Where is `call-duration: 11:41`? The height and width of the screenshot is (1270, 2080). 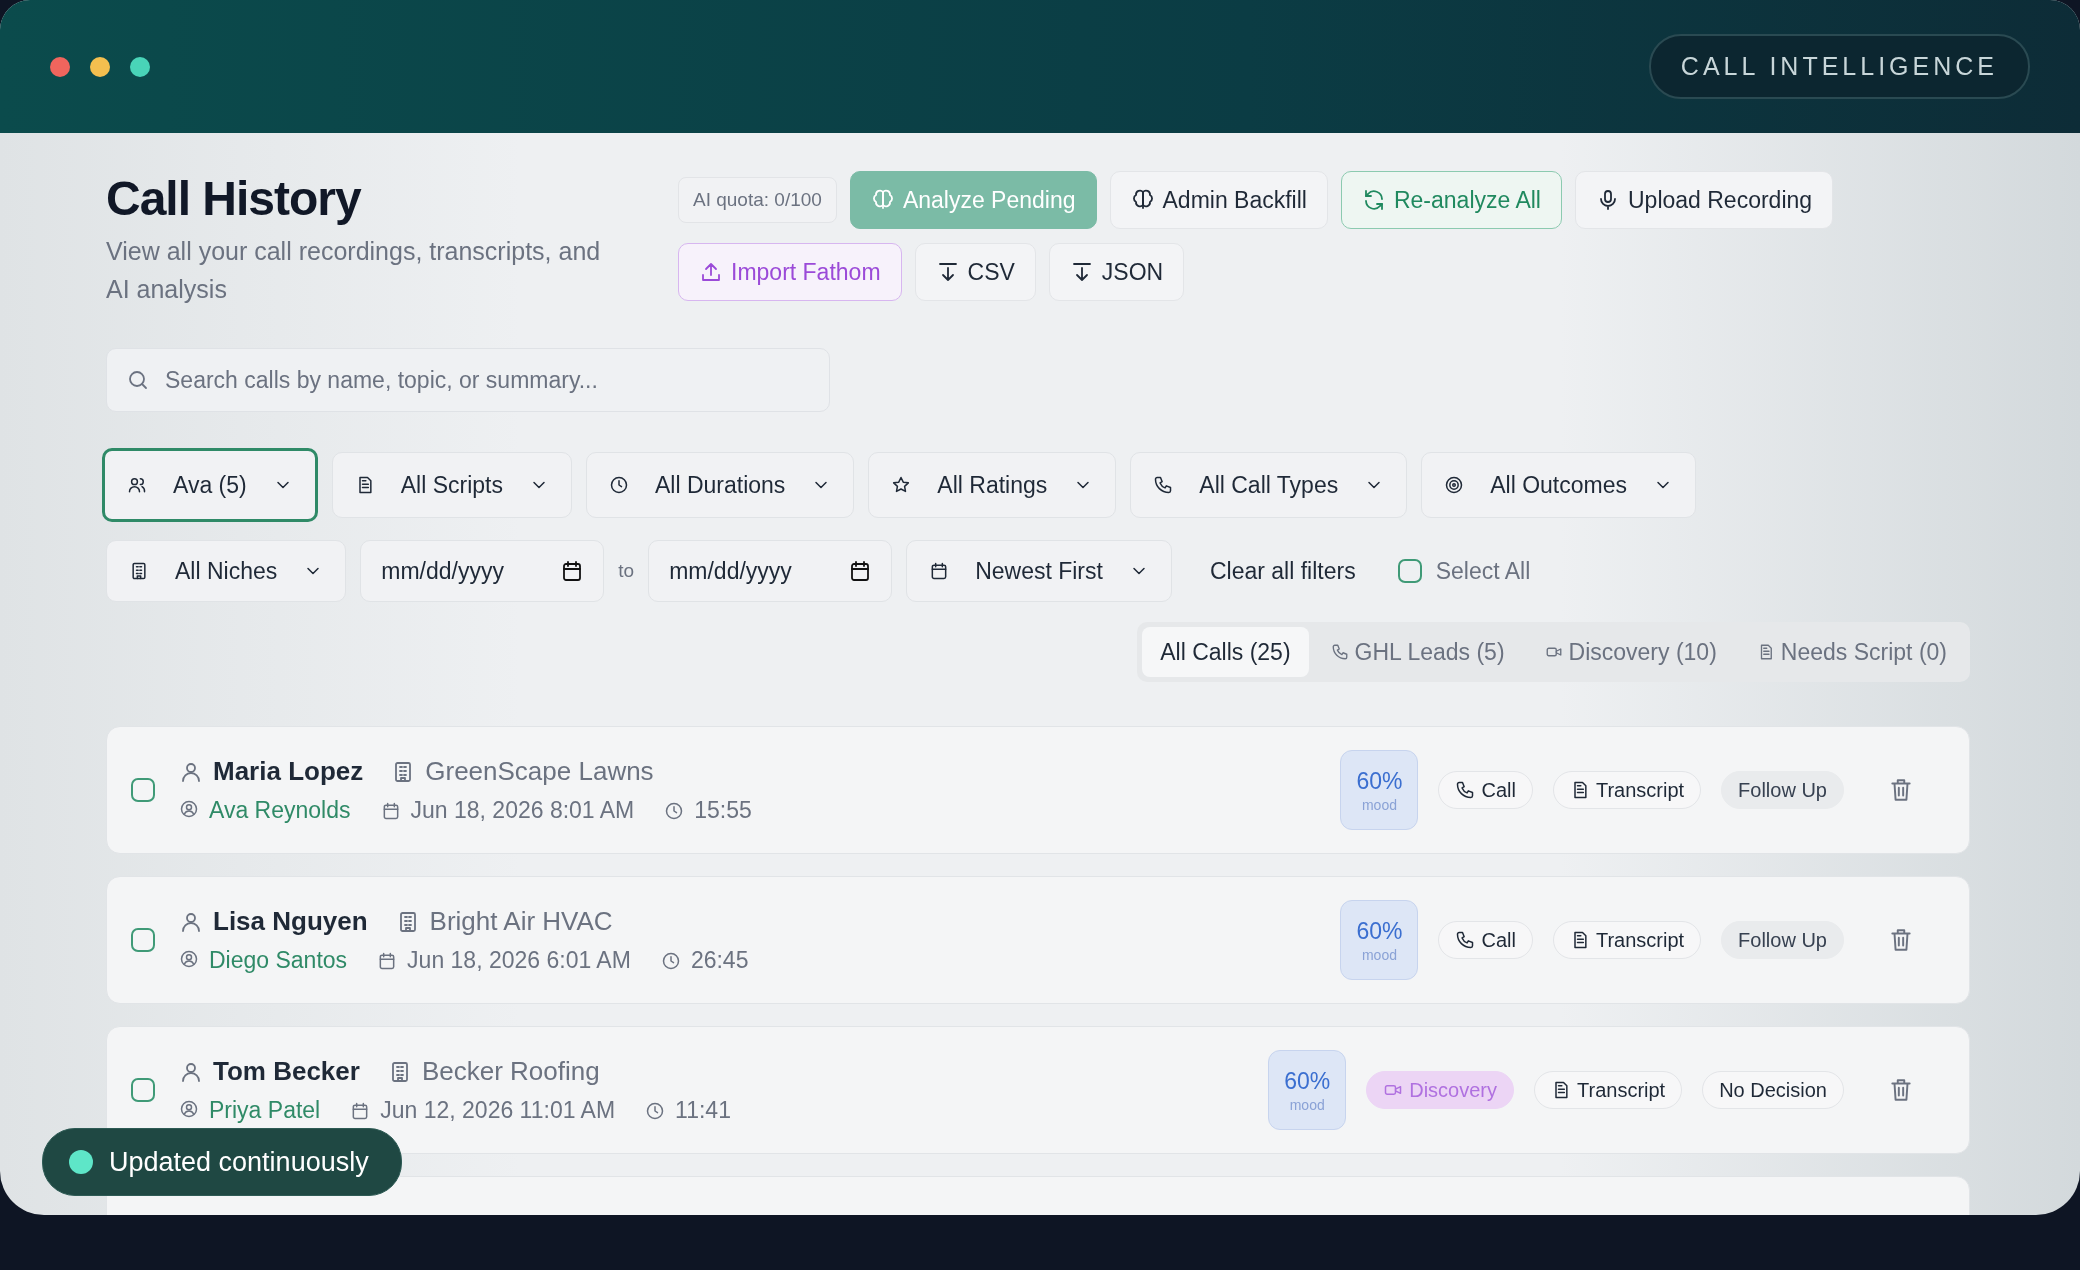
call-duration: 11:41 is located at coordinates (703, 1110).